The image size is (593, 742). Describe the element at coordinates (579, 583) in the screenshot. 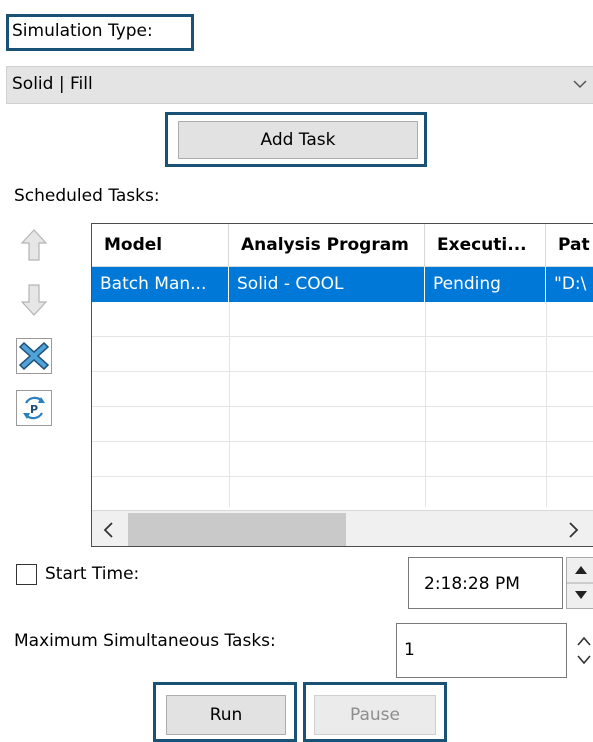

I see `time-spinner` at that location.